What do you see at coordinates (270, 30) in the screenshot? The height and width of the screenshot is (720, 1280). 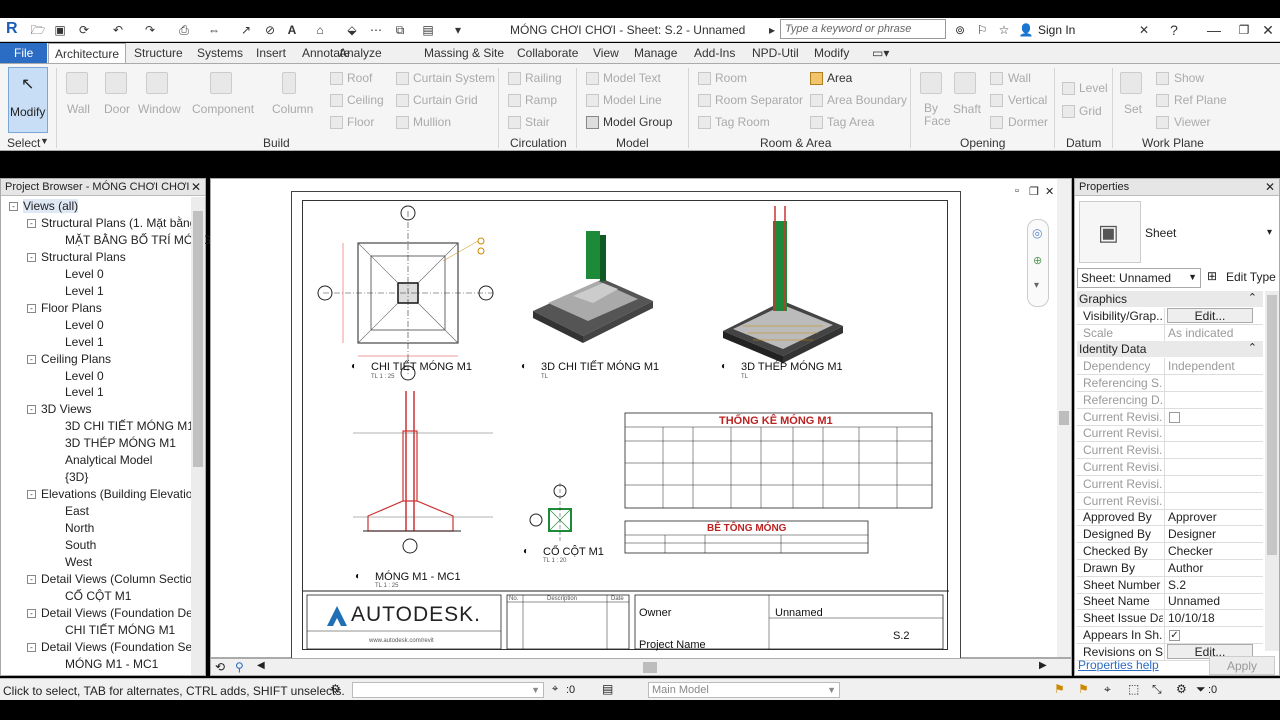 I see `tag-icon: ⊘` at bounding box center [270, 30].